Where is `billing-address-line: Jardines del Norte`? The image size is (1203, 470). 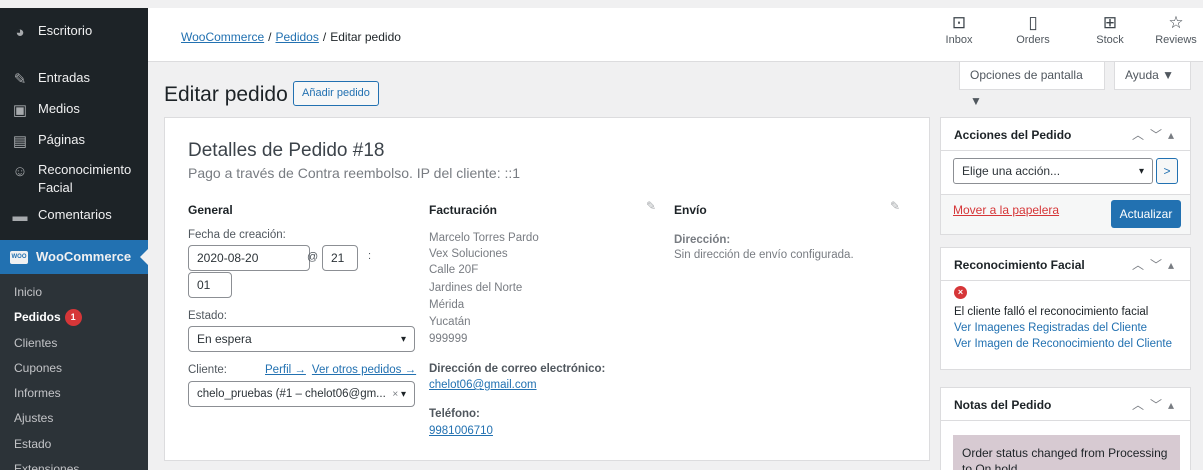
billing-address-line: Jardines del Norte is located at coordinates (476, 288).